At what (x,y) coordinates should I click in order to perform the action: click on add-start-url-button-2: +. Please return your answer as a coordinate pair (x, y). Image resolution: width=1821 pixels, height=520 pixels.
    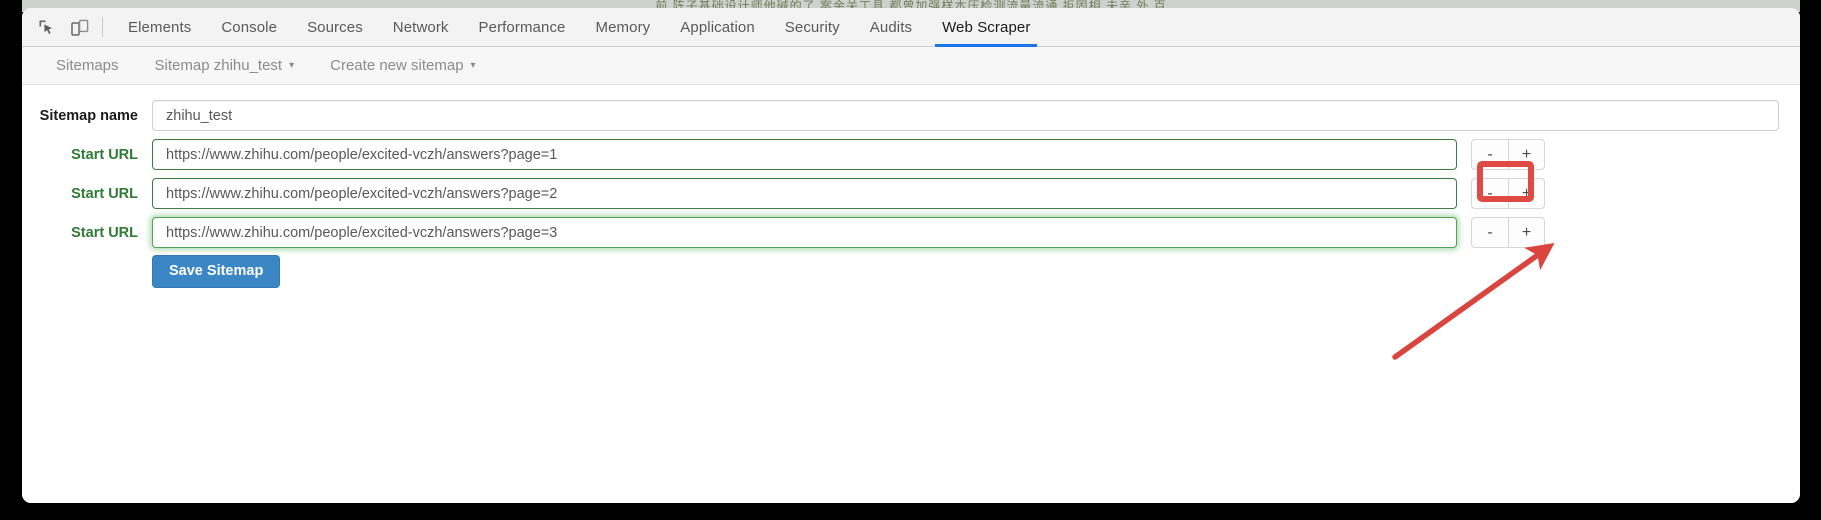
    Looking at the image, I should click on (1526, 193).